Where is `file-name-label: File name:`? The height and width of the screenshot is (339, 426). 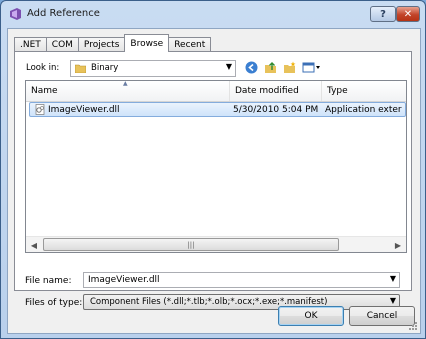 file-name-label: File name: is located at coordinates (48, 281).